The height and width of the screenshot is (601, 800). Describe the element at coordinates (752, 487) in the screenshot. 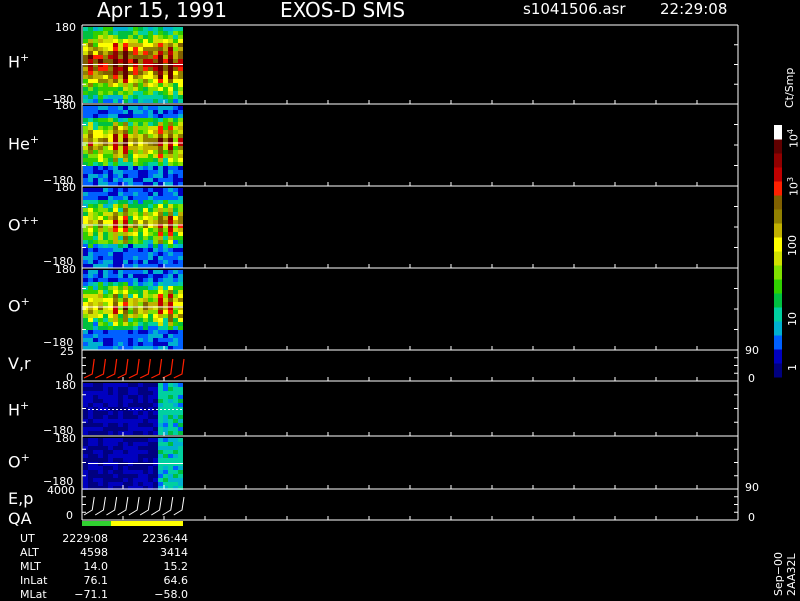

I see `rtick-p8-max: 90` at that location.